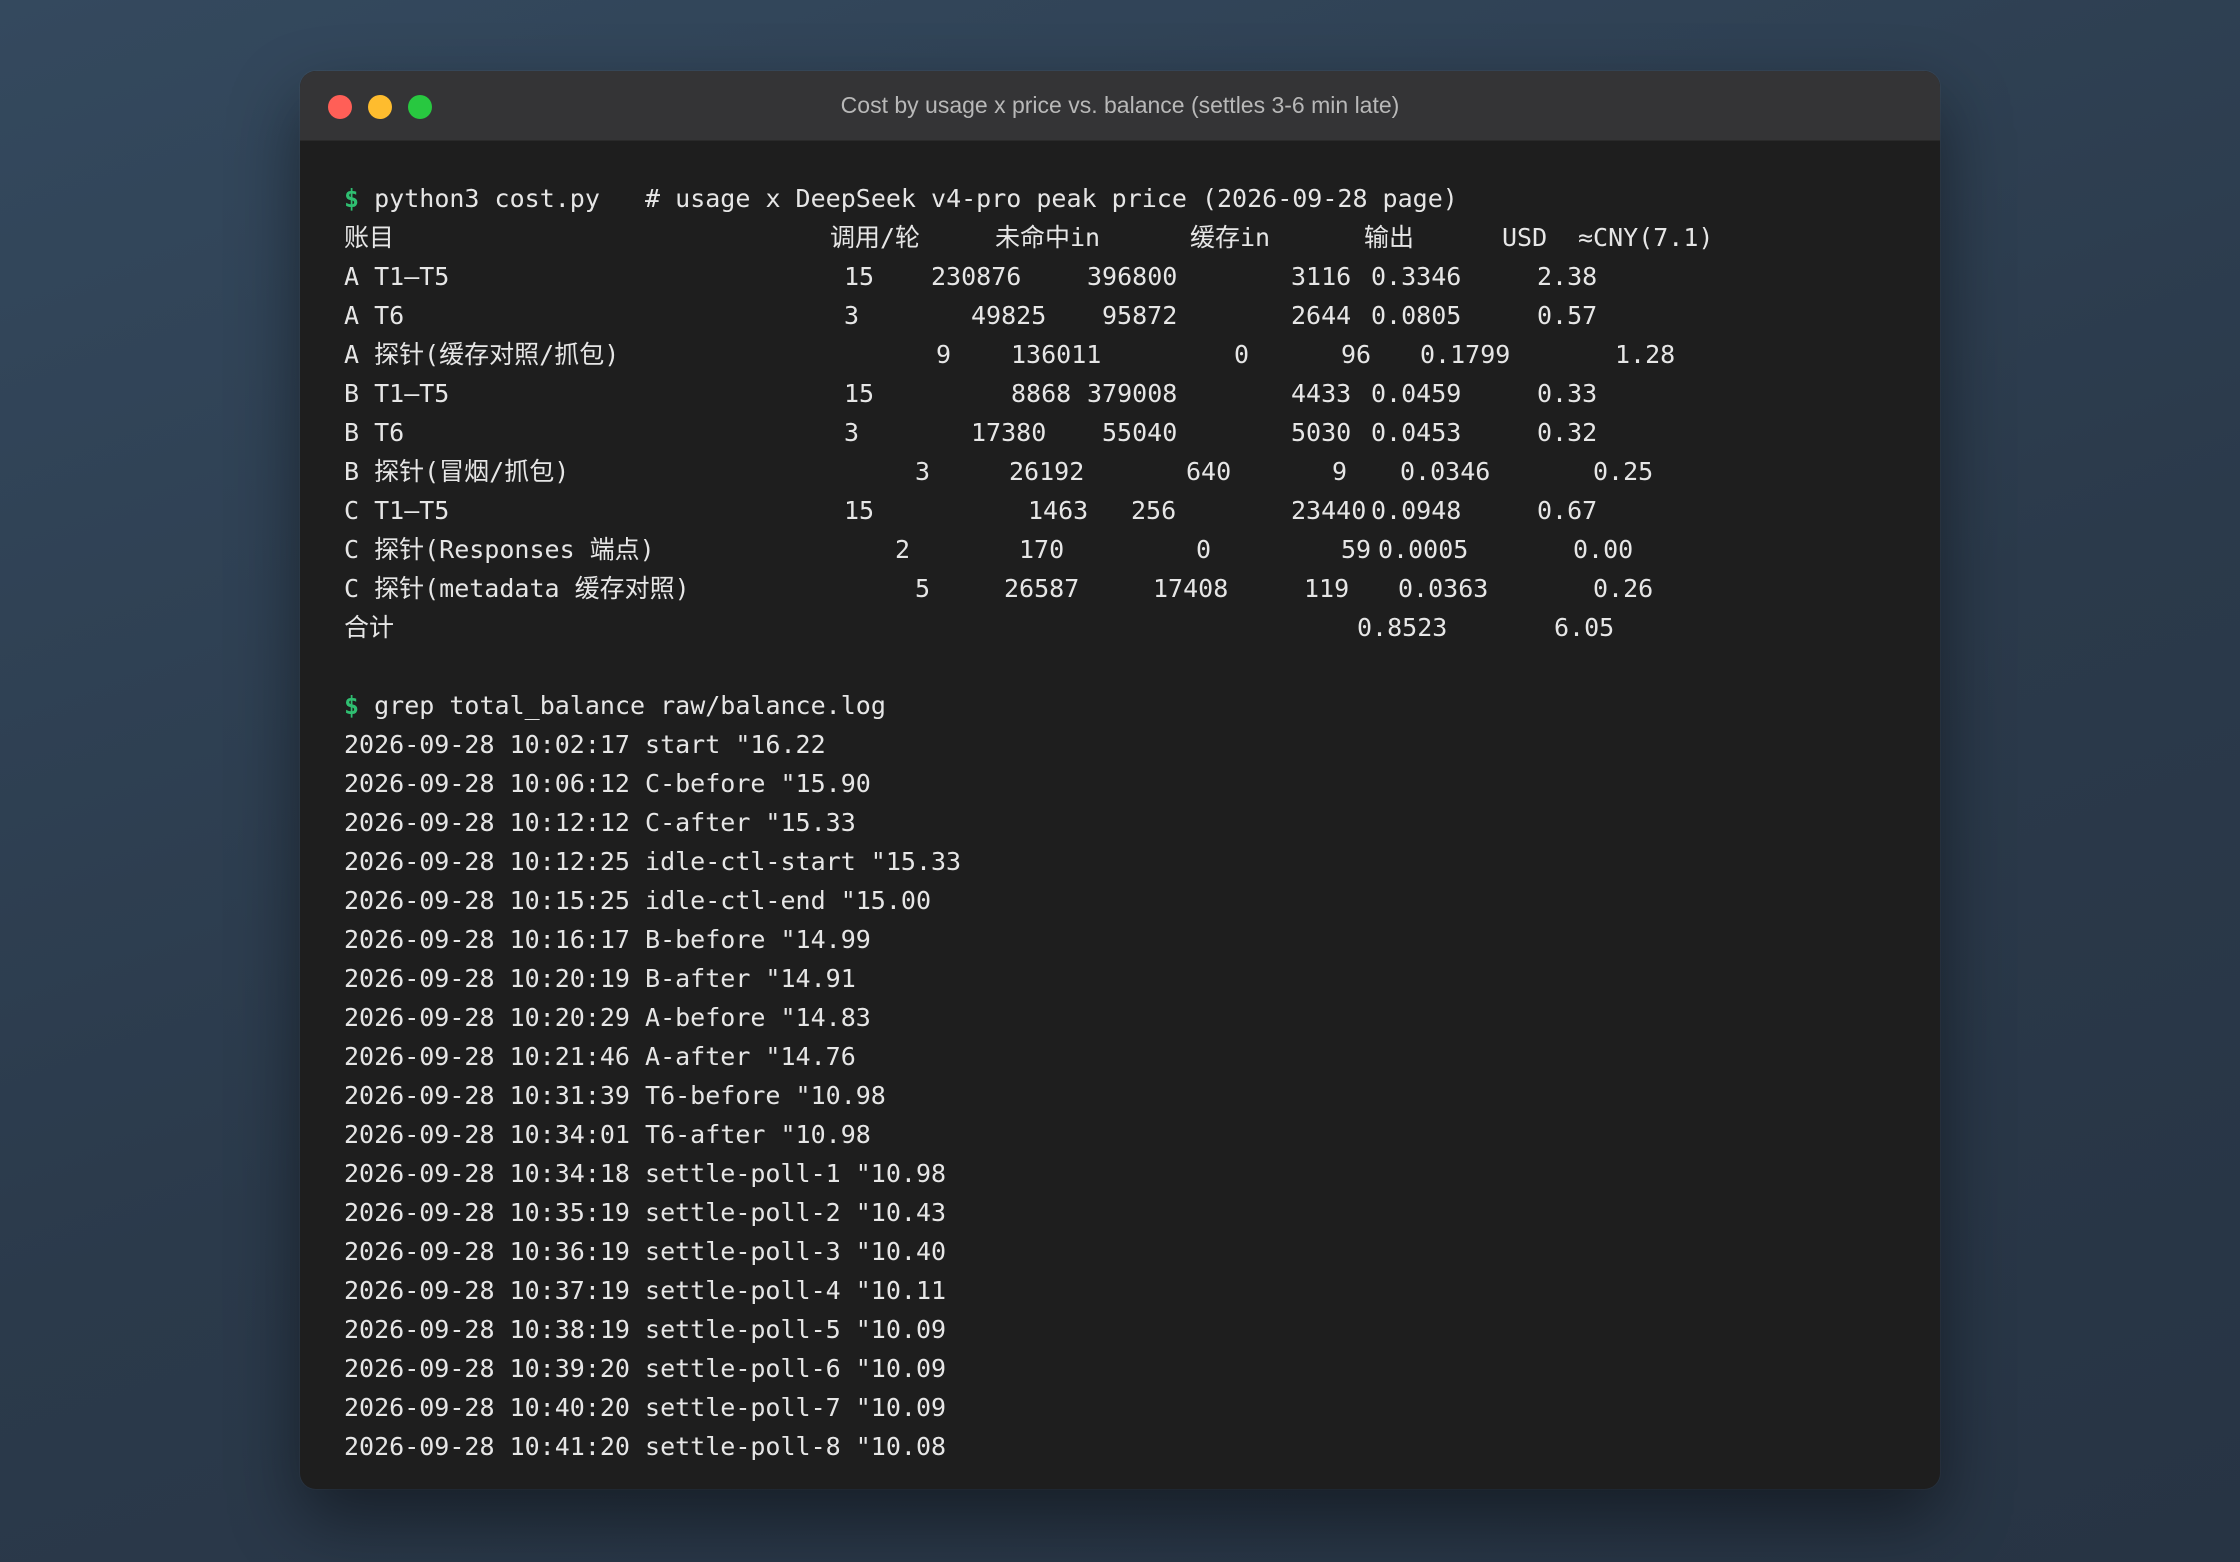 The width and height of the screenshot is (2240, 1562). I want to click on table-row: B T6 3 17380 55040 5030 0.0453 0.32, so click(1142, 432).